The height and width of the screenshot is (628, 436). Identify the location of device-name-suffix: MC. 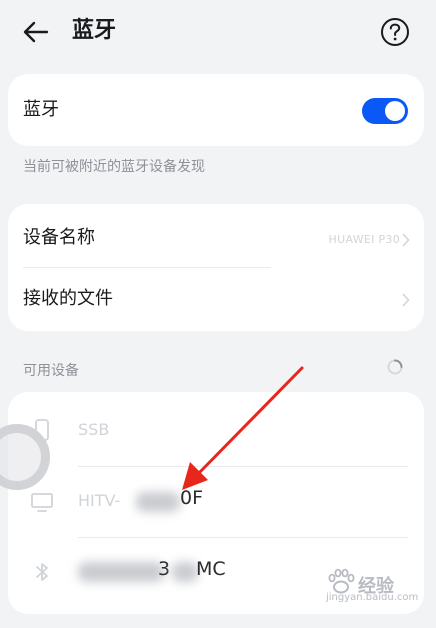
(211, 569).